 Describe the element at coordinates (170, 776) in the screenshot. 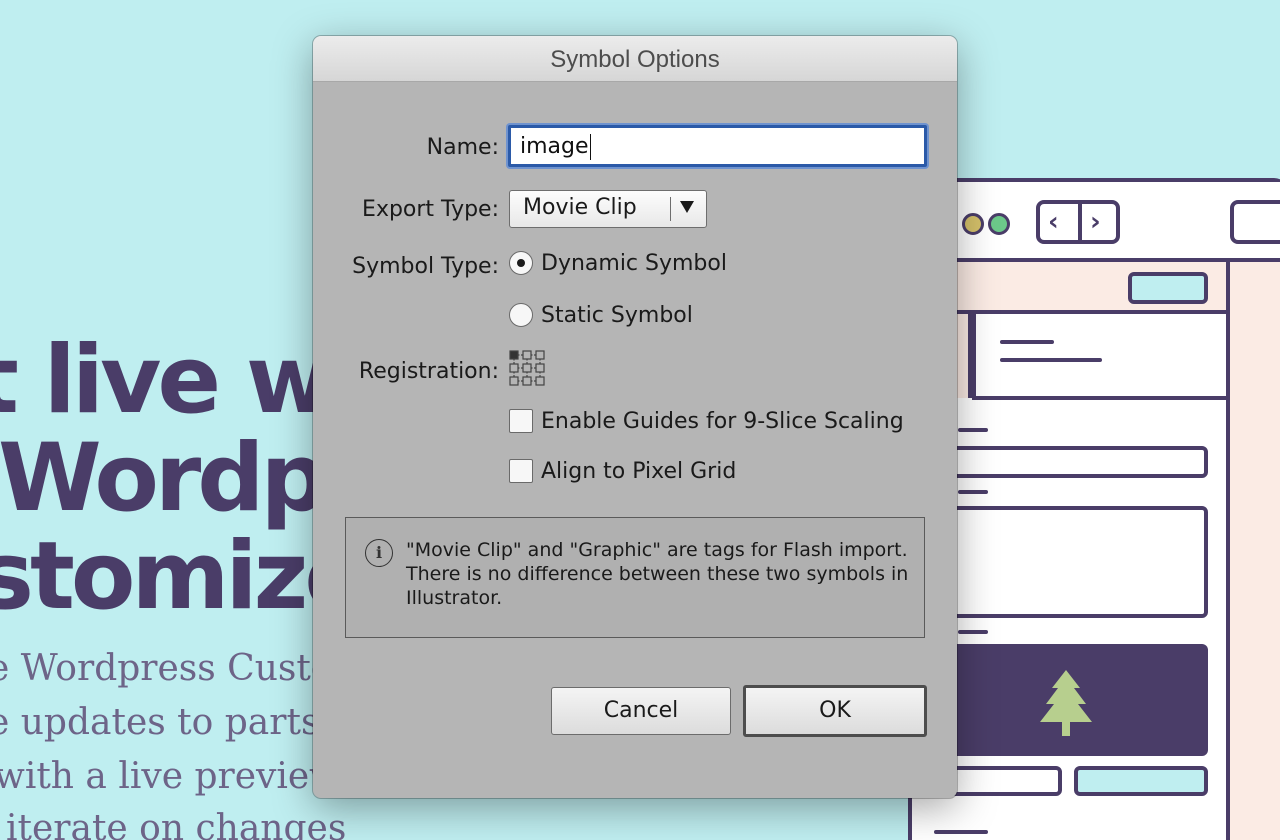

I see `hero-body-line: with a live preview` at that location.